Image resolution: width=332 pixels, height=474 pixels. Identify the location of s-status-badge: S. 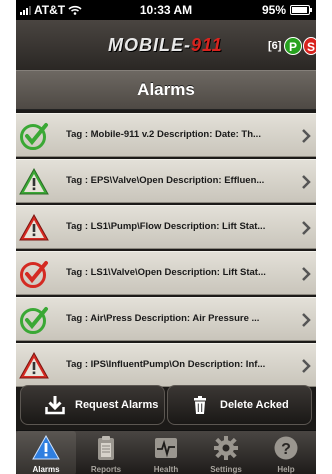
(309, 46).